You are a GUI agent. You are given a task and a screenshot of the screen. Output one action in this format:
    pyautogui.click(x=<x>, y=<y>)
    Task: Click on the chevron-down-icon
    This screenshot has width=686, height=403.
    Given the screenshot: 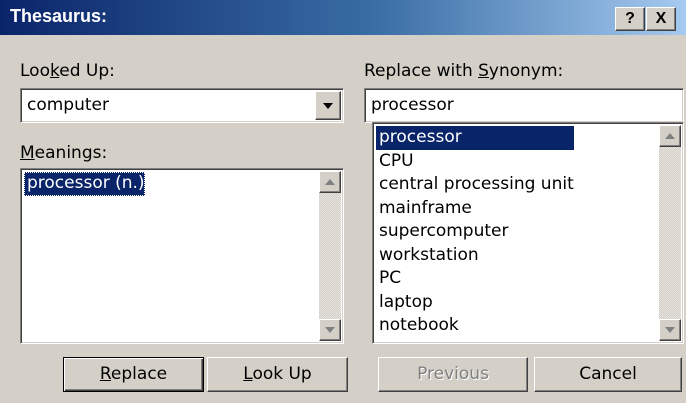 What is the action you would take?
    pyautogui.click(x=328, y=106)
    